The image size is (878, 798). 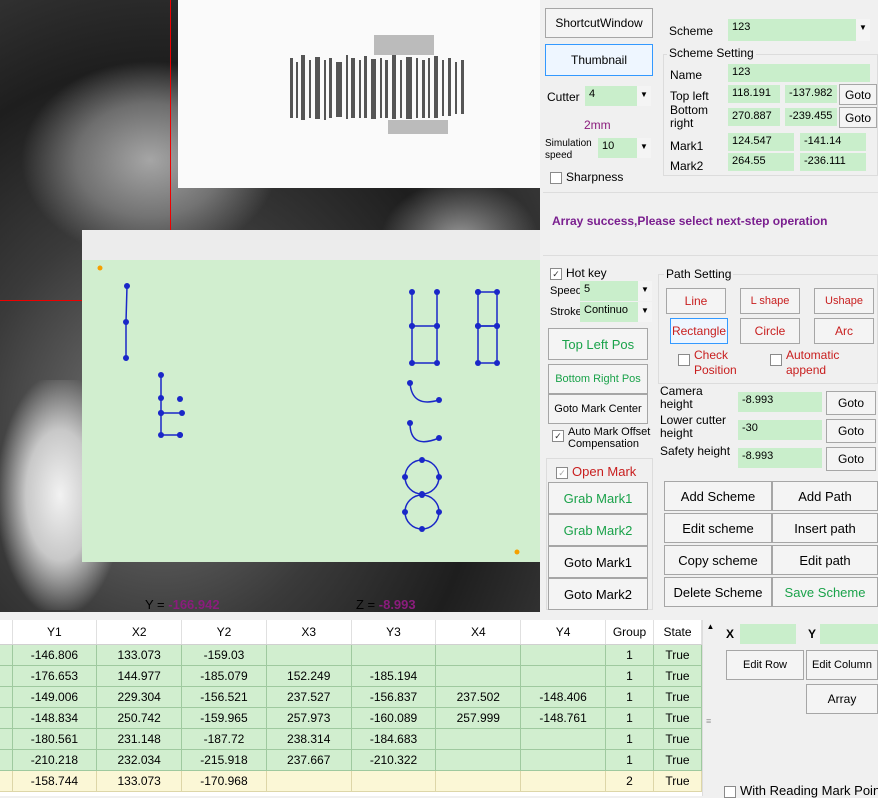 I want to click on camera-height-field: -8.993, so click(x=780, y=402).